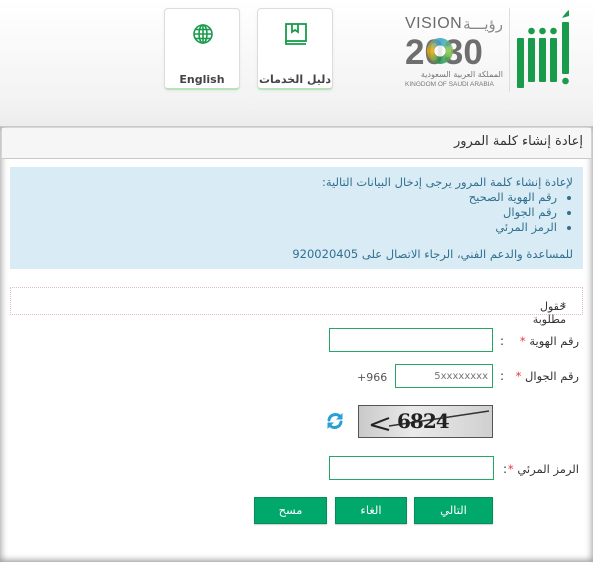 This screenshot has height=562, width=593. I want to click on absher-logo-icon, so click(543, 49).